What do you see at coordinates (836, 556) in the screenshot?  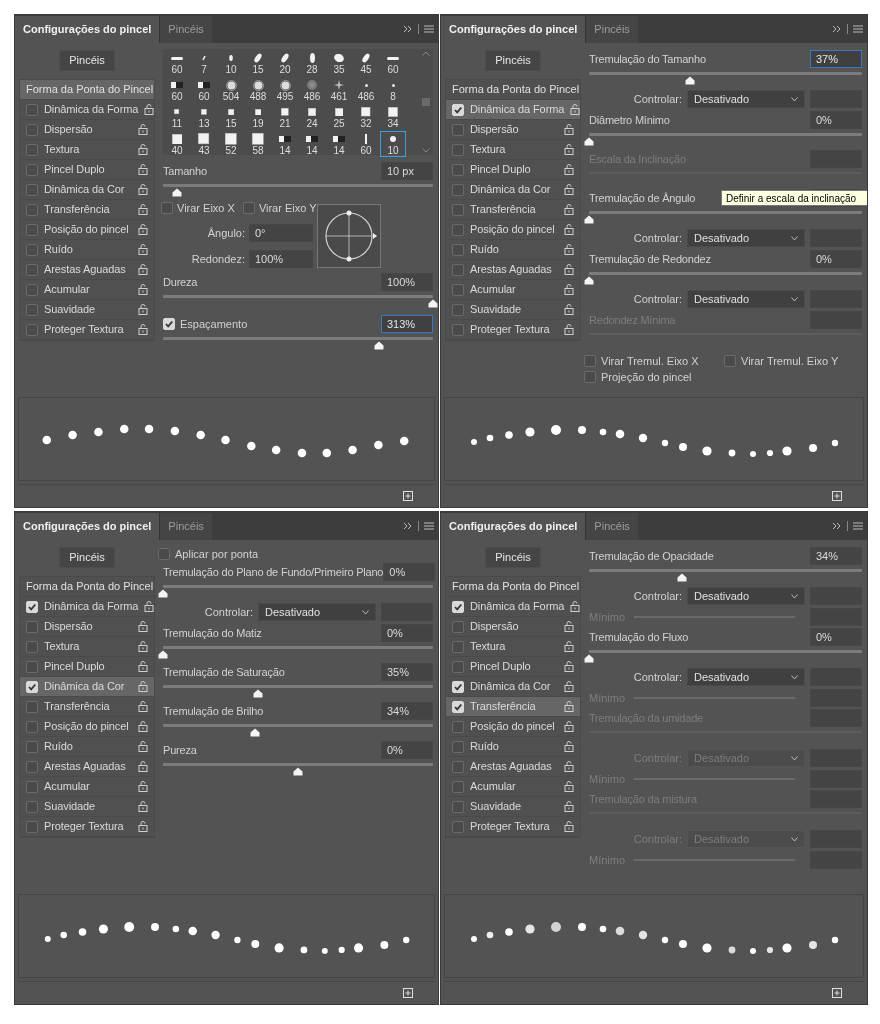 I see `input-field: 34%` at bounding box center [836, 556].